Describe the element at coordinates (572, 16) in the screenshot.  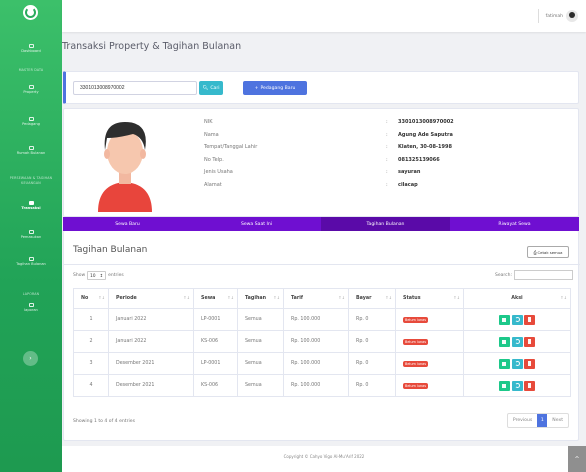
I see `avatar` at that location.